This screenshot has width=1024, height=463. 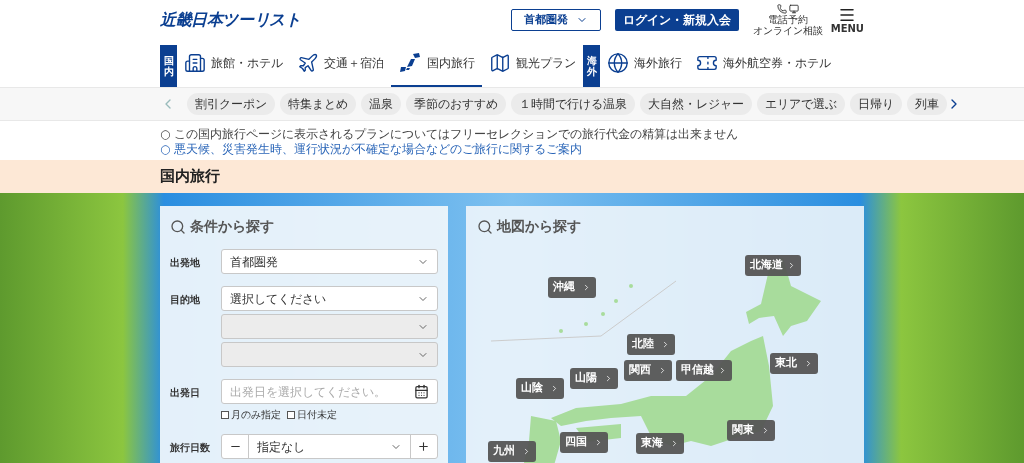 What do you see at coordinates (256, 415) in the screenshot?
I see `checkbox-label: 月のみ指定` at bounding box center [256, 415].